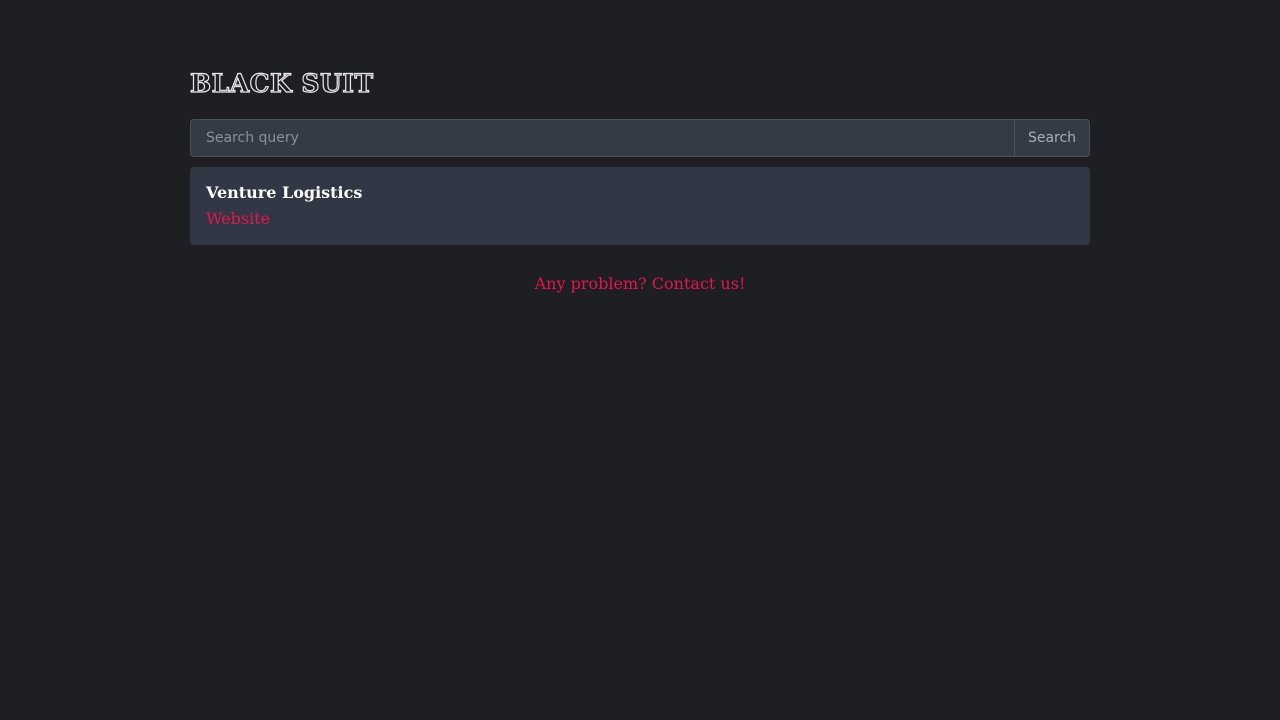 The width and height of the screenshot is (1280, 720). What do you see at coordinates (640, 219) in the screenshot?
I see `result-website-link: Website` at bounding box center [640, 219].